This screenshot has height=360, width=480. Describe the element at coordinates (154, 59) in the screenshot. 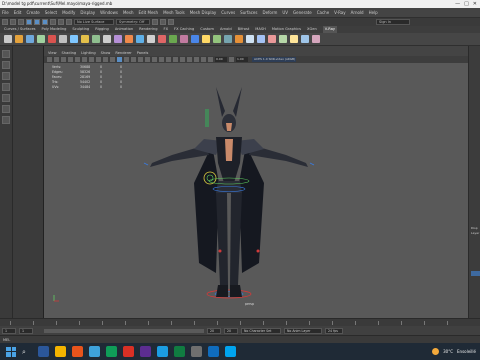

I see `ambient-occlusion-icon` at that location.